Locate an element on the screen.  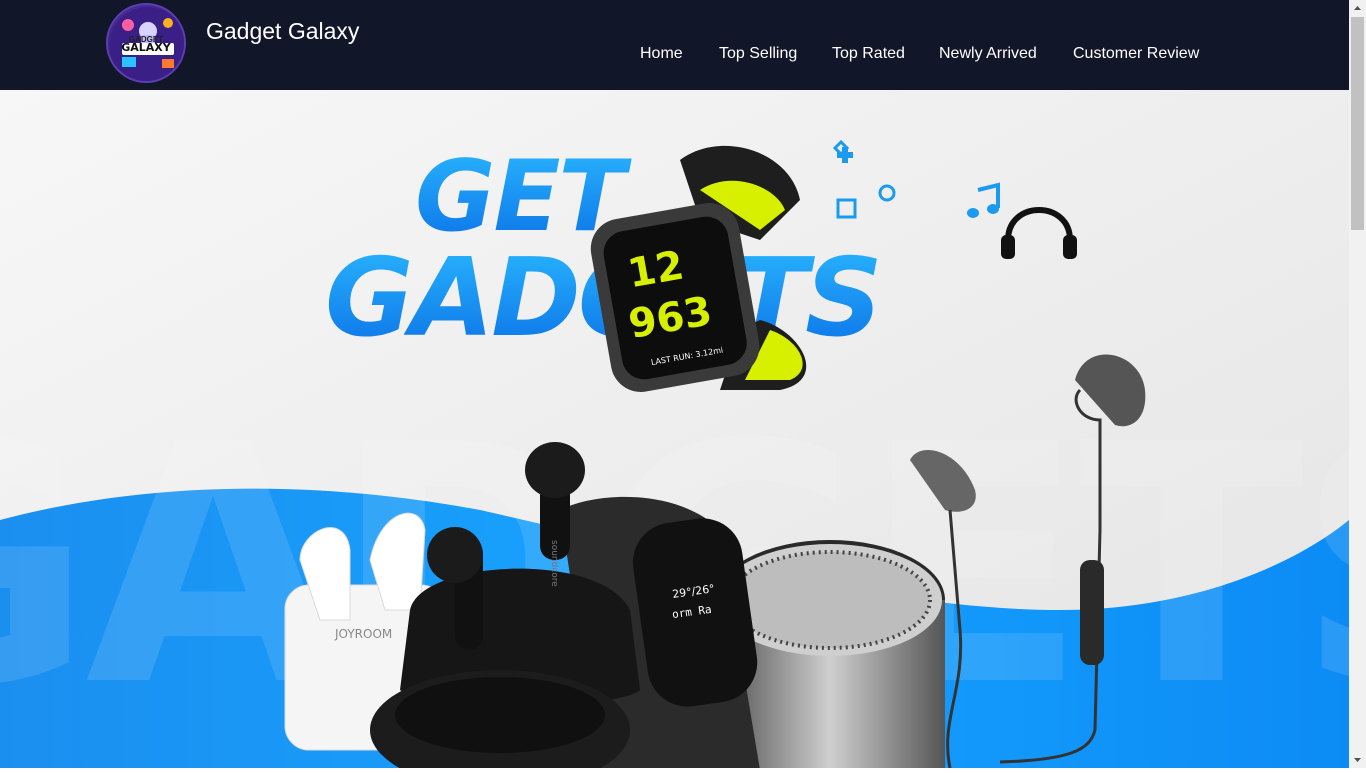
site-title: Gadget Galaxy is located at coordinates (282, 31).